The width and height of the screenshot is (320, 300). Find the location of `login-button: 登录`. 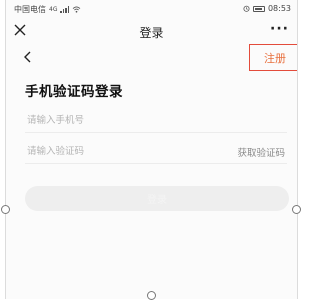

login-button: 登录 is located at coordinates (157, 198).